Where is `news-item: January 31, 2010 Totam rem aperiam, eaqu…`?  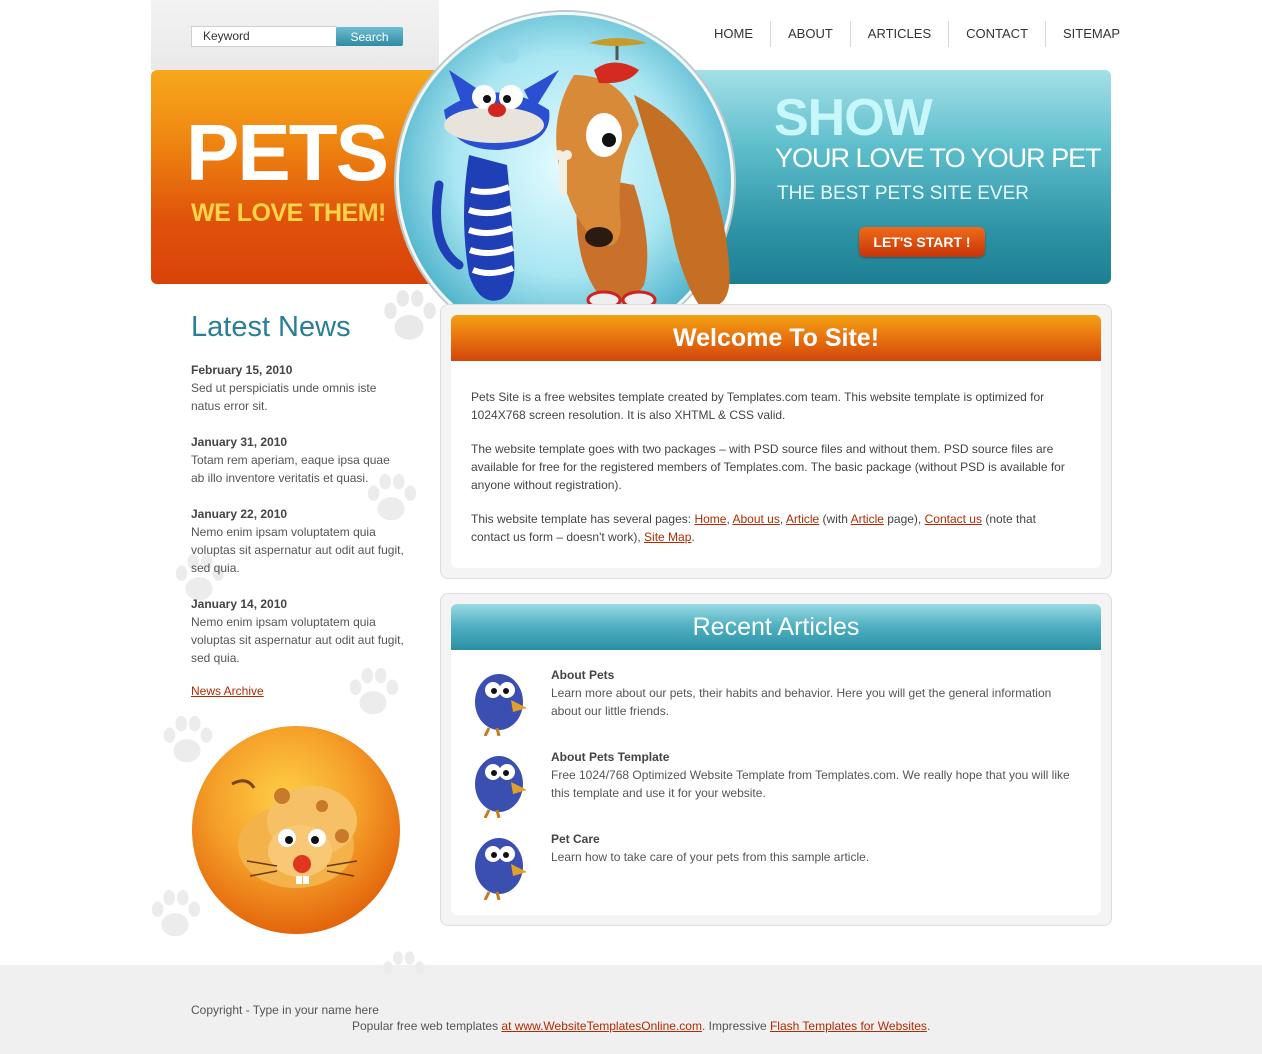
news-item: January 31, 2010 Totam rem aperiam, eaqu… is located at coordinates (298, 460).